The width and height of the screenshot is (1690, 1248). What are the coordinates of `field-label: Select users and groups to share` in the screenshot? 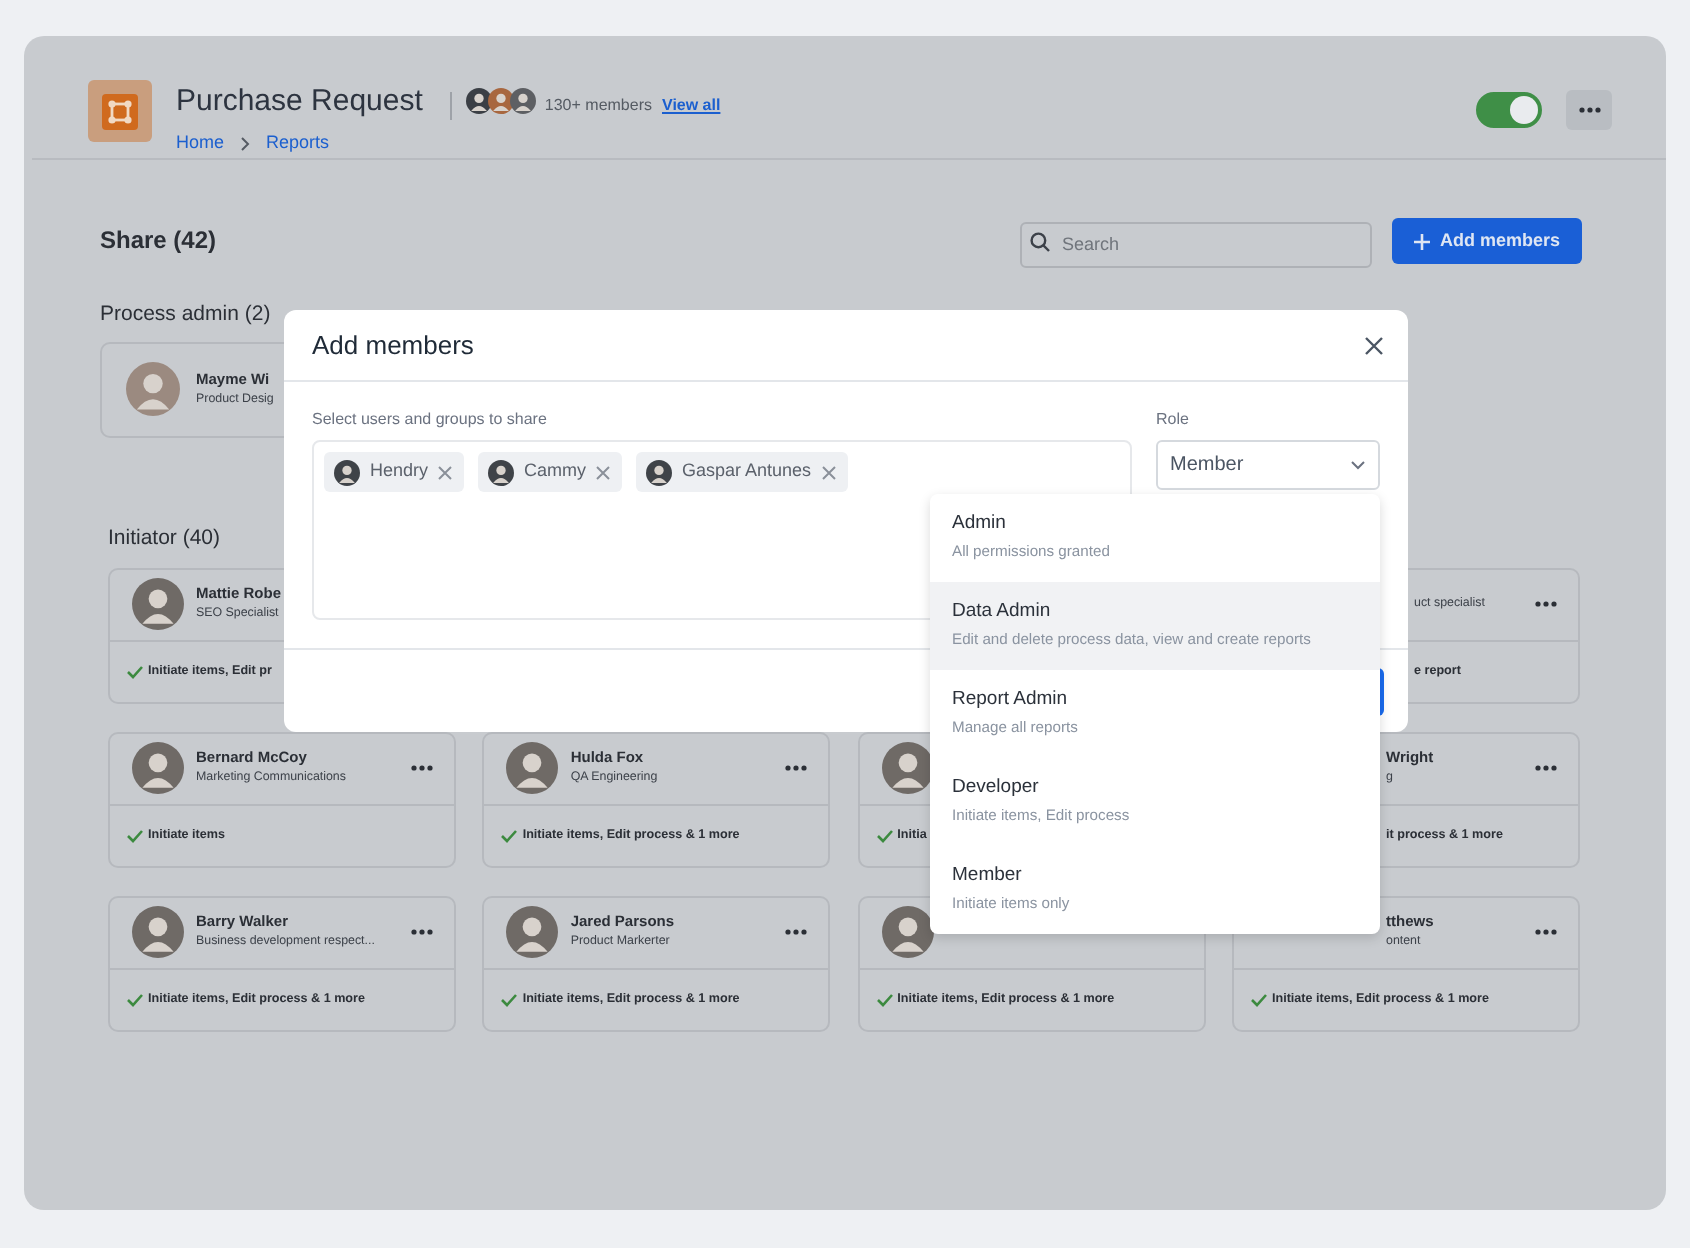 It's located at (430, 420).